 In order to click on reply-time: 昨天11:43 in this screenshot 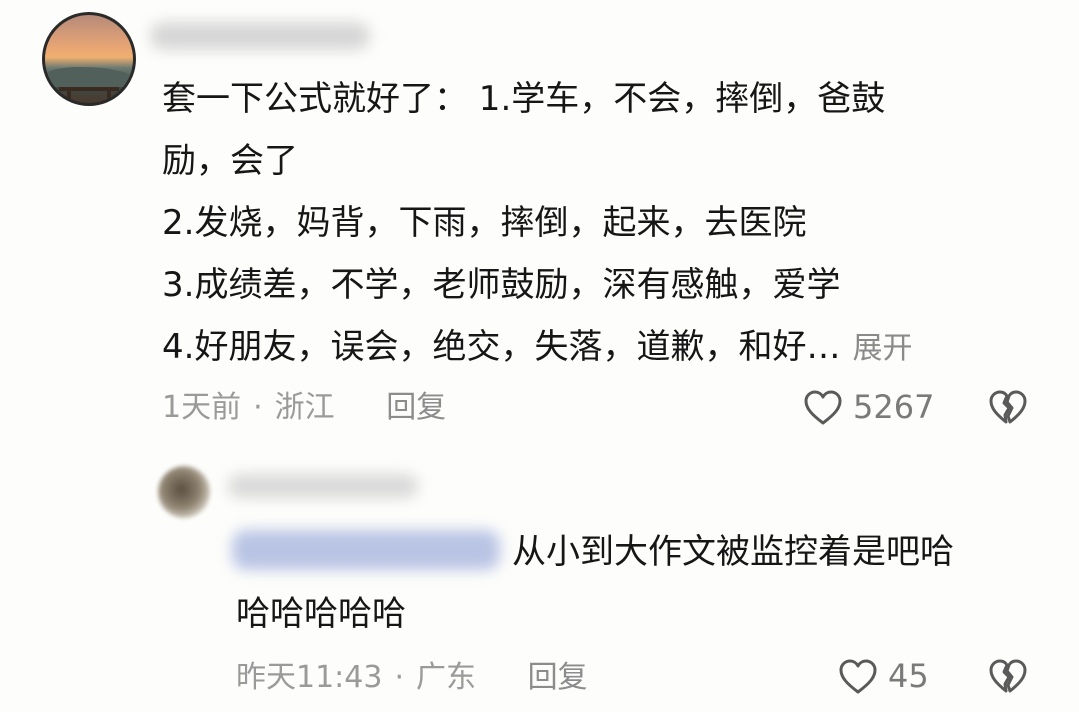, I will do `click(309, 677)`.